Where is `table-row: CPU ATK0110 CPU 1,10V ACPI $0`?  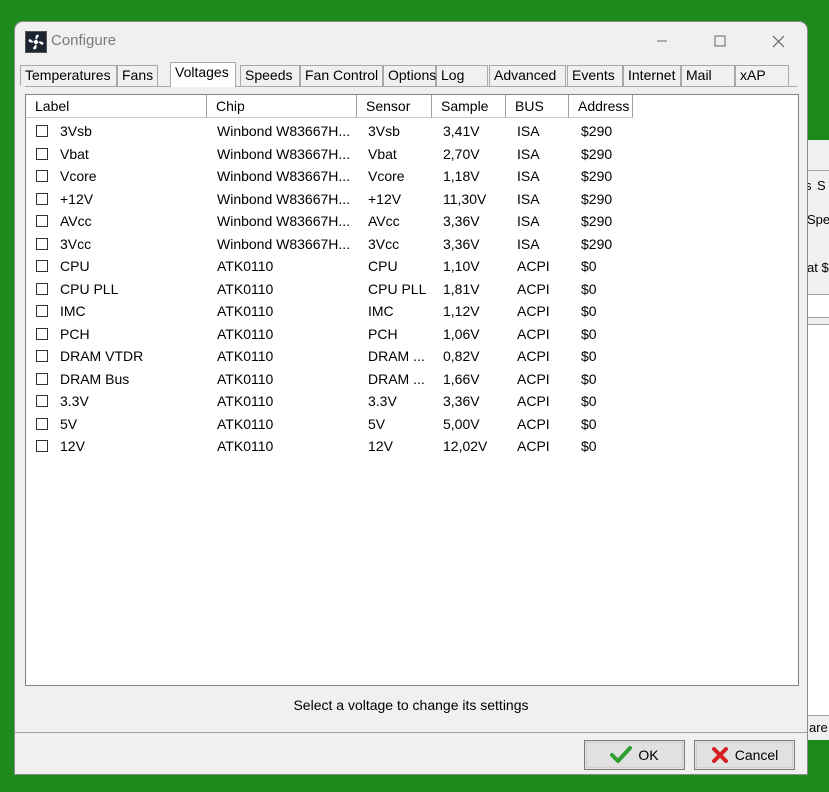 table-row: CPU ATK0110 CPU 1,10V ACPI $0 is located at coordinates (411, 266).